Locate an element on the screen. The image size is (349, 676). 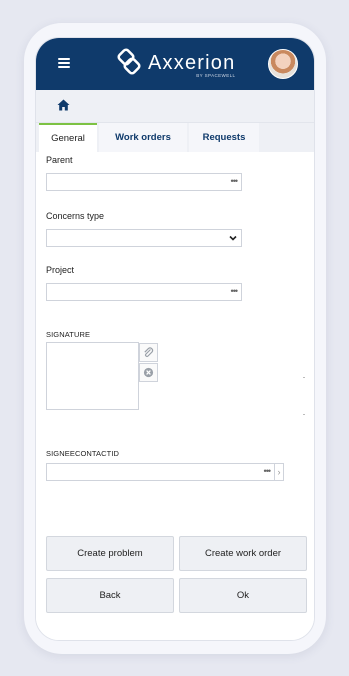
avatar is located at coordinates (283, 64).